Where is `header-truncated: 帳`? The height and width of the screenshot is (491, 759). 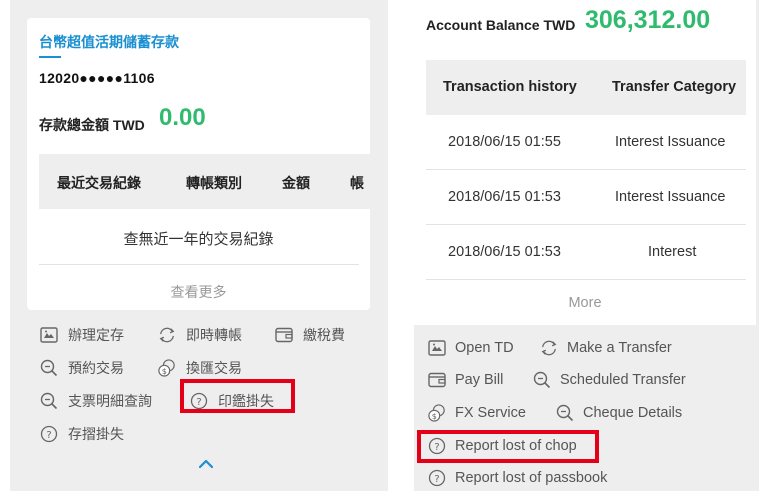 header-truncated: 帳 is located at coordinates (357, 183).